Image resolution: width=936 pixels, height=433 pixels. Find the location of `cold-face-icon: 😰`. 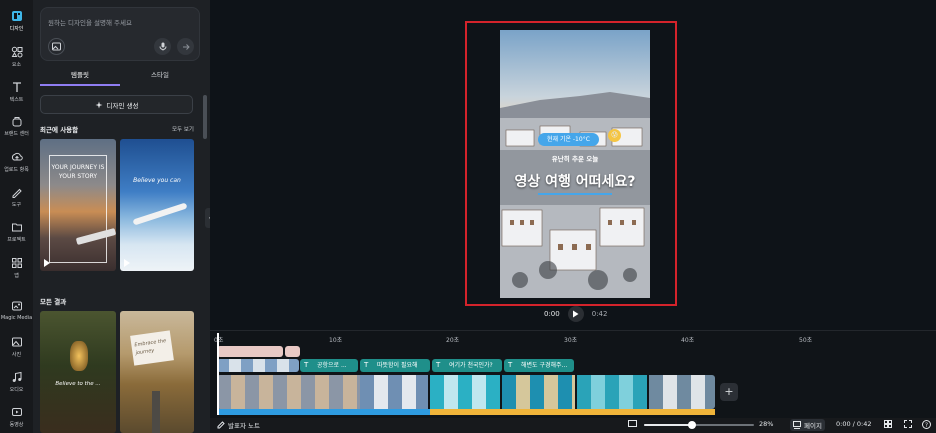

cold-face-icon: 😰 is located at coordinates (614, 135).